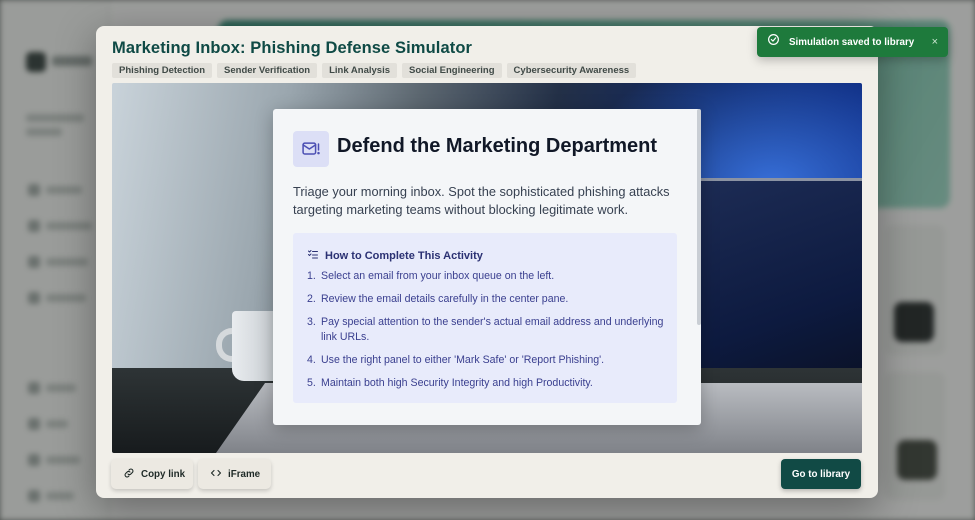  I want to click on go-to-library-button: Go to library, so click(821, 474).